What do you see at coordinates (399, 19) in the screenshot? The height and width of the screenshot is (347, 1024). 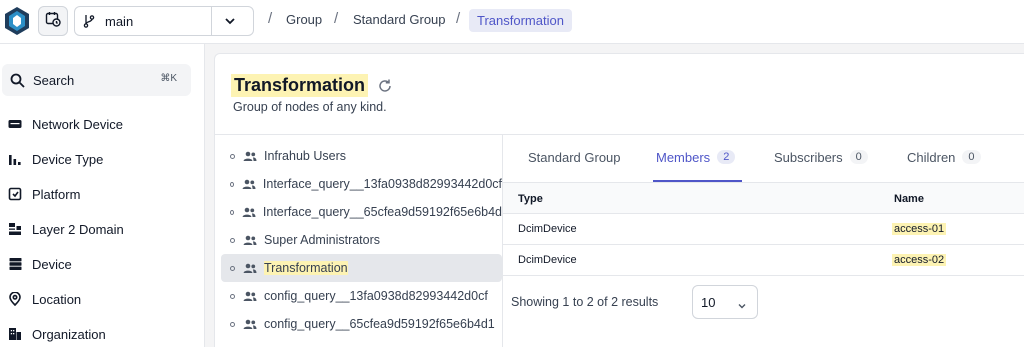 I see `breadcrumb-standard-group: Standard Group` at bounding box center [399, 19].